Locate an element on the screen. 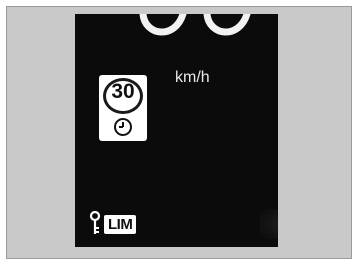 This screenshot has height=266, width=359. display-glare is located at coordinates (269, 224).